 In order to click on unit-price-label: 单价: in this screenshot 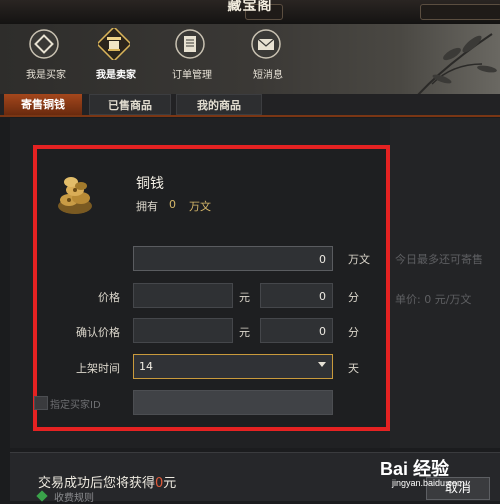, I will do `click(408, 299)`.